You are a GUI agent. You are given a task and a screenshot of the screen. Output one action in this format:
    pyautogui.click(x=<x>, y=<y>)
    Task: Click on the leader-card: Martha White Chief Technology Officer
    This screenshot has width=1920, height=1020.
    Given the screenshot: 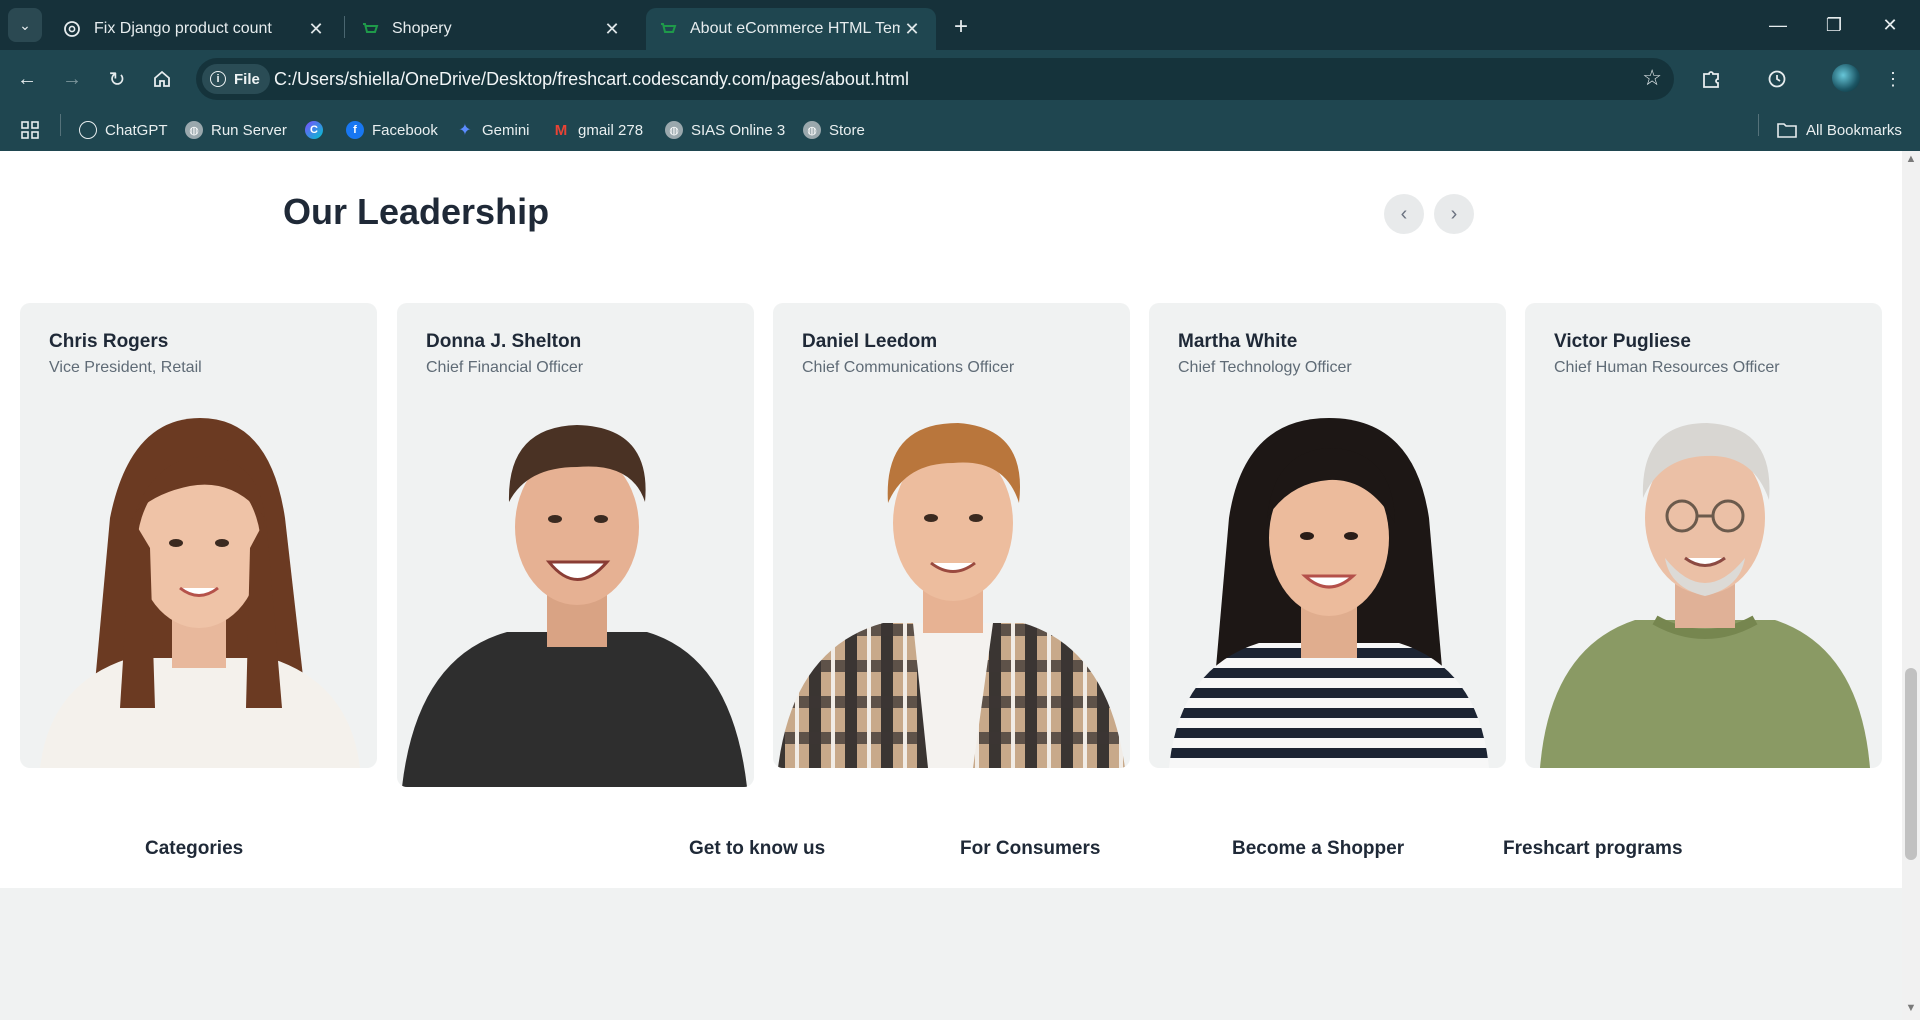 What is the action you would take?
    pyautogui.click(x=1327, y=535)
    